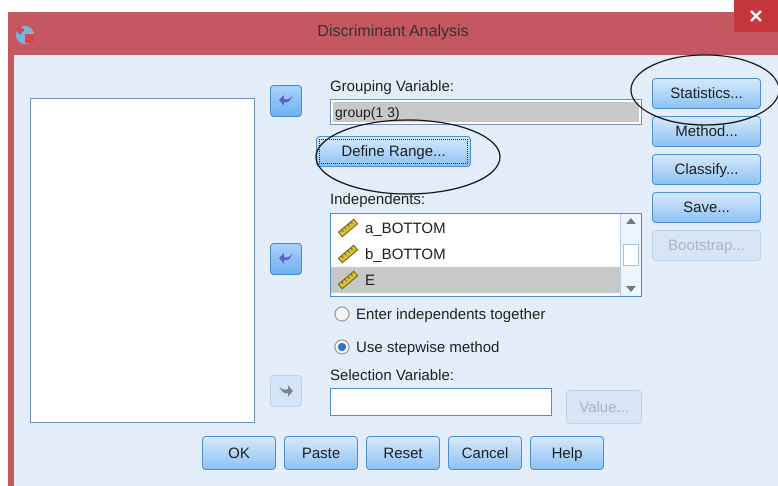  What do you see at coordinates (475, 228) in the screenshot?
I see `variable-item: a_BOTTOM` at bounding box center [475, 228].